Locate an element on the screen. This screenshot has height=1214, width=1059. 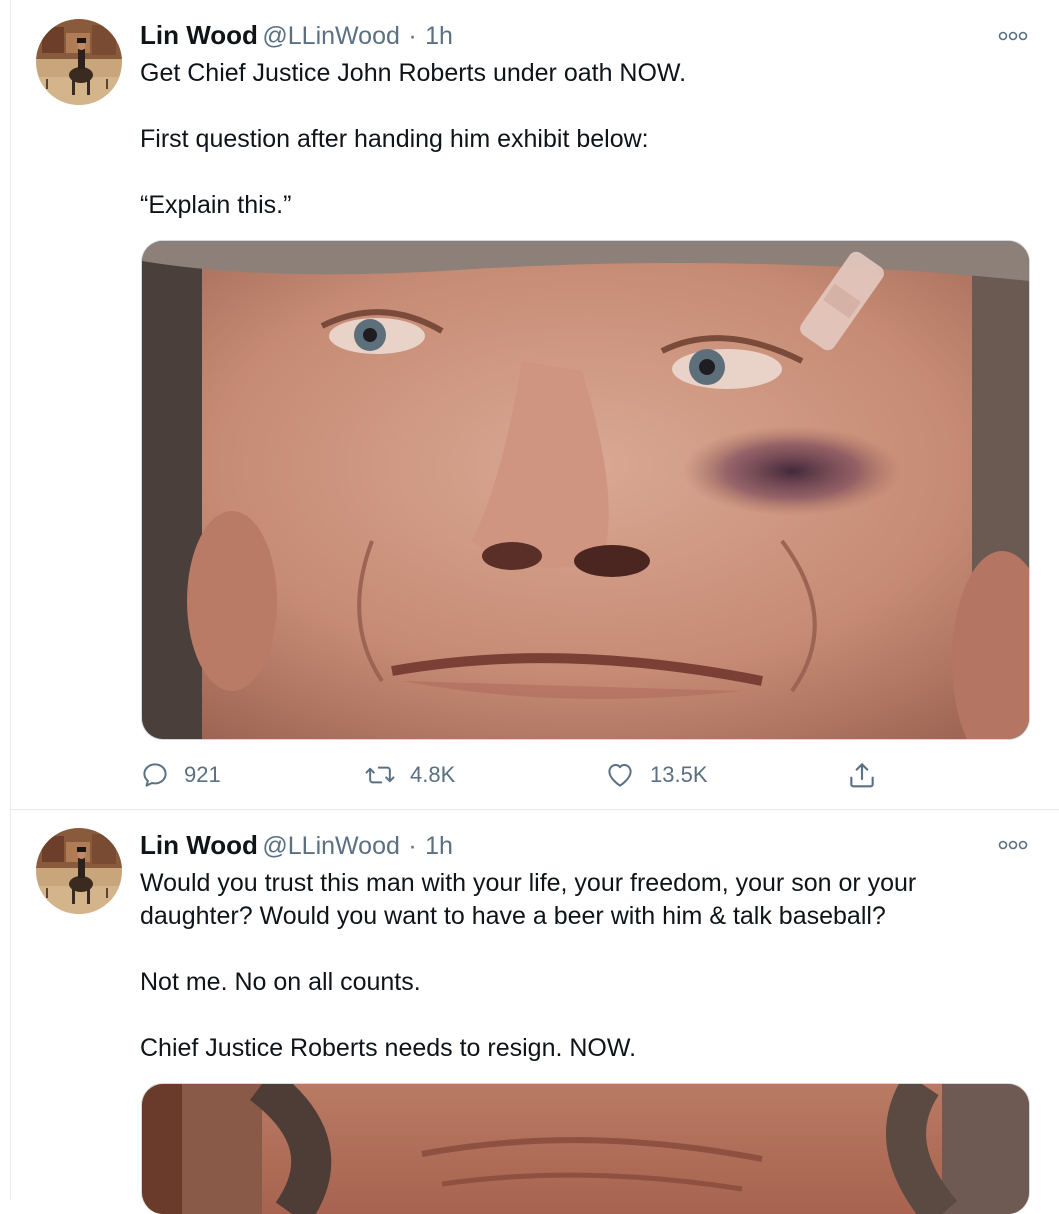
reply-count: 921 is located at coordinates (202, 774).